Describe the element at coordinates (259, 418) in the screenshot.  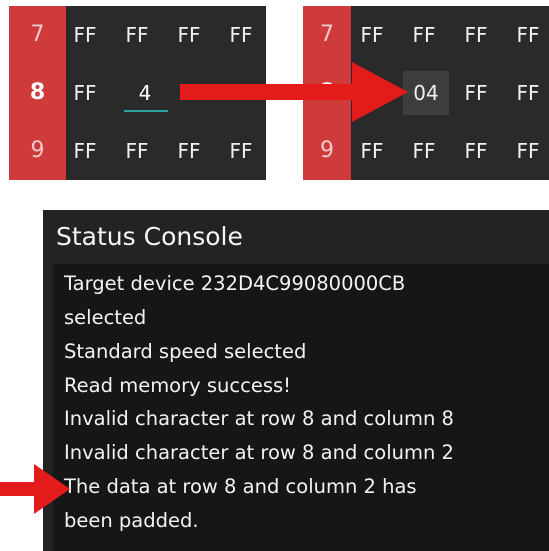
I see `log-line: Invalid character at row 8 and column 8` at that location.